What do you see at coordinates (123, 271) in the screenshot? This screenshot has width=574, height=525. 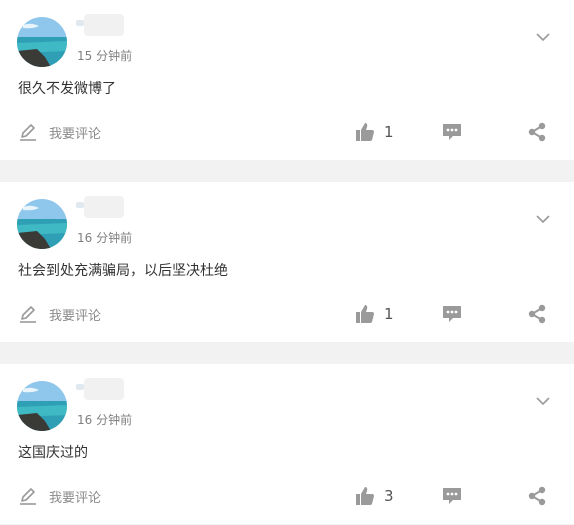 I see `post-text: 社会到处充满骗局，以后坚决杜绝` at bounding box center [123, 271].